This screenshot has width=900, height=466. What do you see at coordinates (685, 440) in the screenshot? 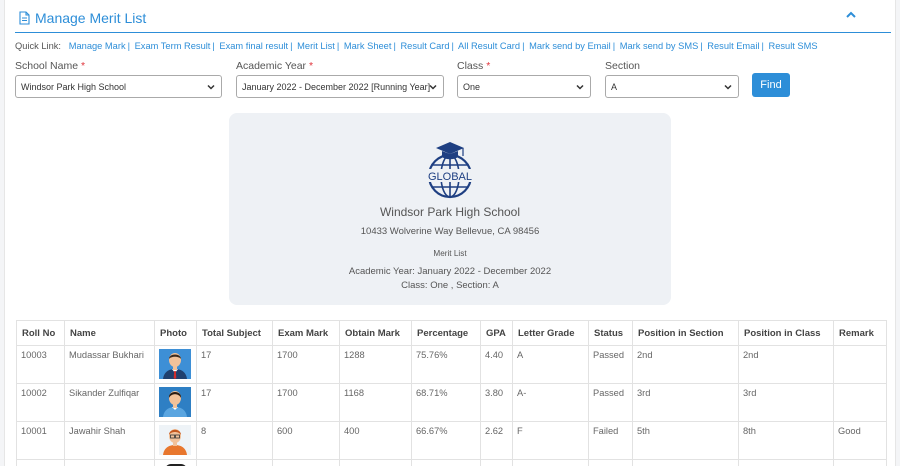
I see `cell-pos-section: 5th` at bounding box center [685, 440].